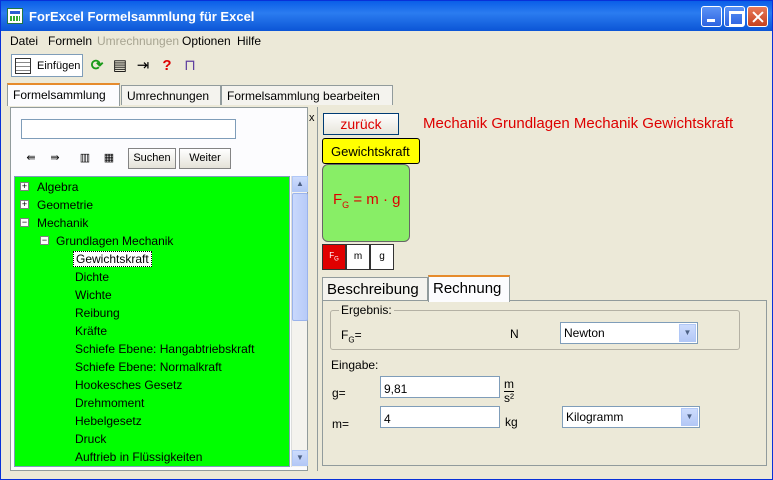 This screenshot has width=773, height=480. What do you see at coordinates (15, 16) in the screenshot?
I see `app-icon` at bounding box center [15, 16].